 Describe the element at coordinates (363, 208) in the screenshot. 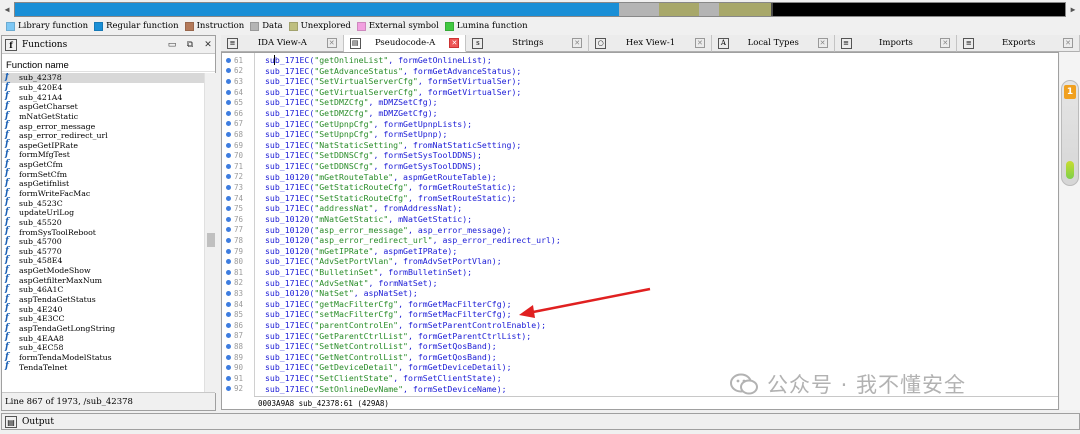

I see `code-line: sub_171EC("addressNat", fromAddressNat);` at that location.